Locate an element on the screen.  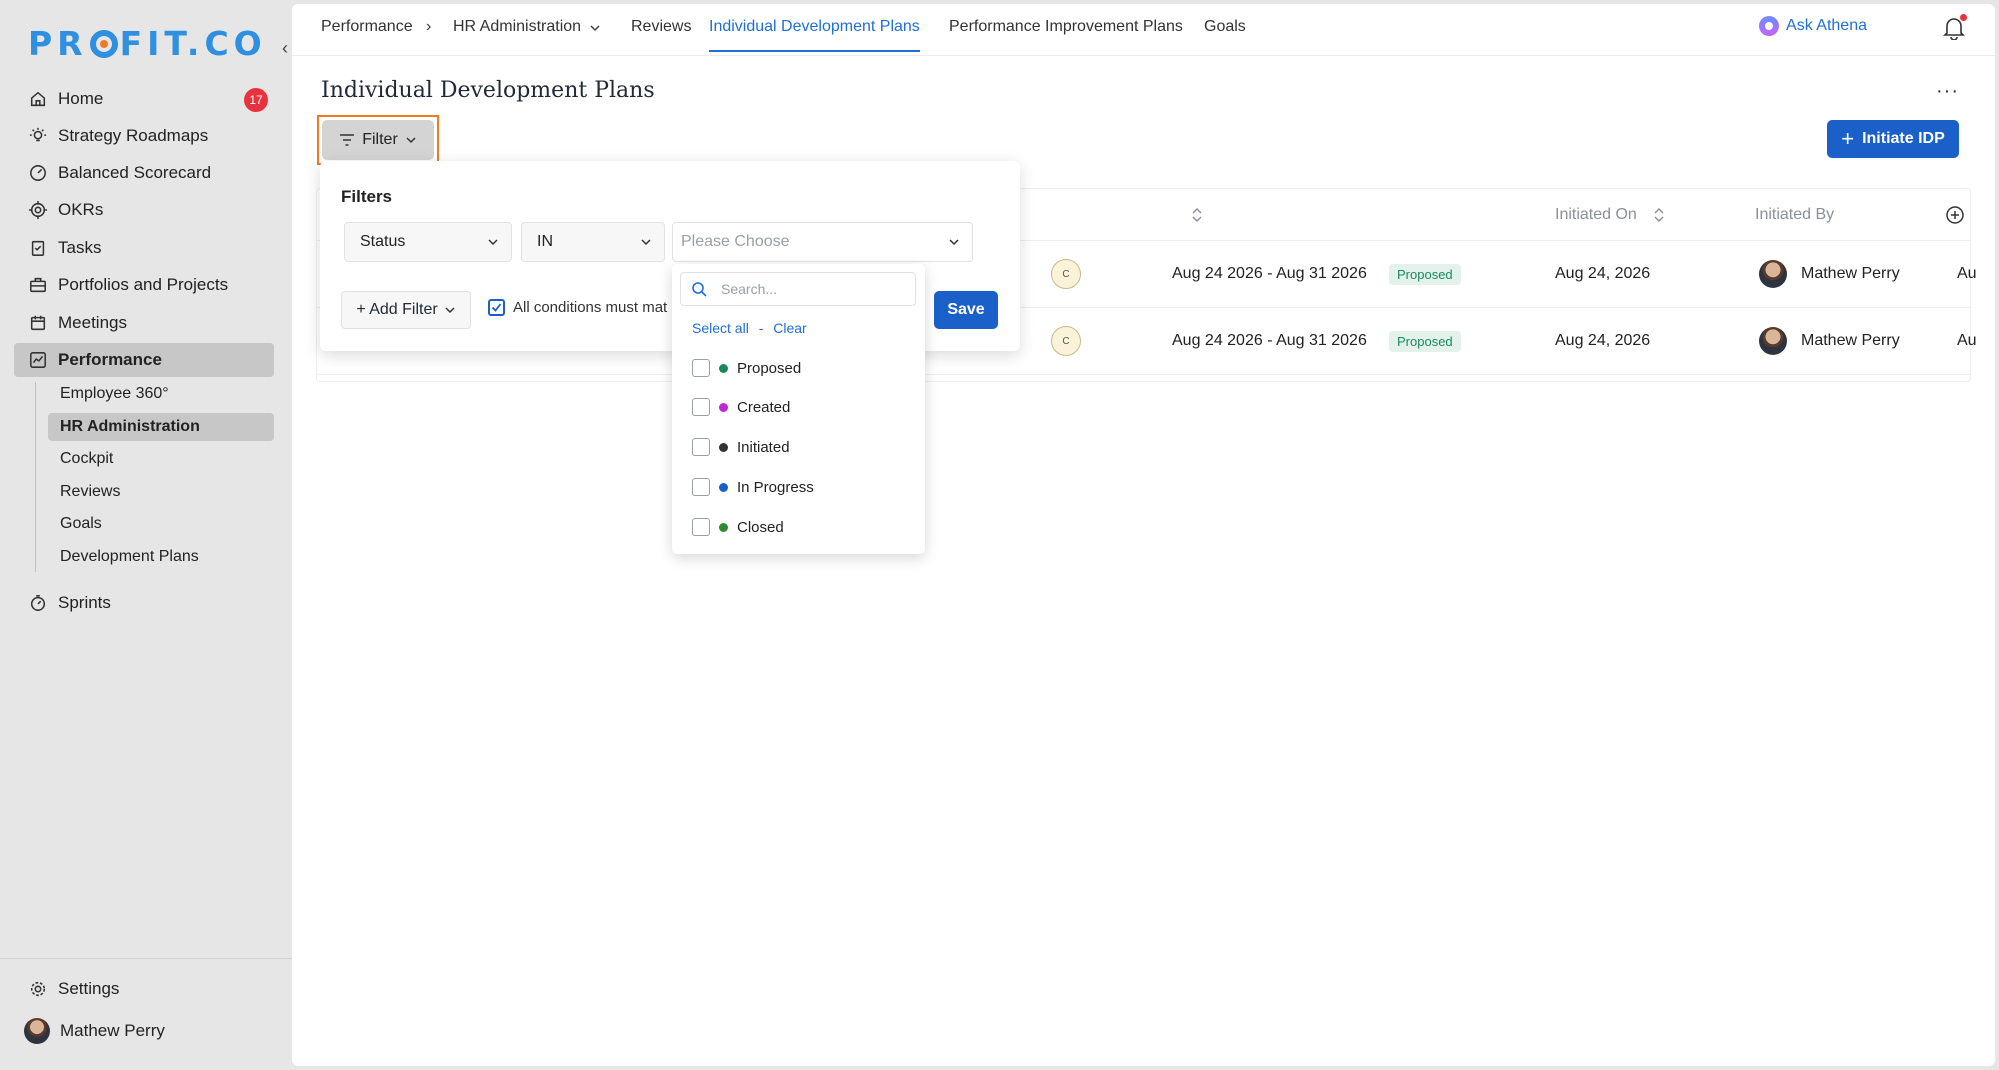
filter-operator-select: IN is located at coordinates (593, 242).